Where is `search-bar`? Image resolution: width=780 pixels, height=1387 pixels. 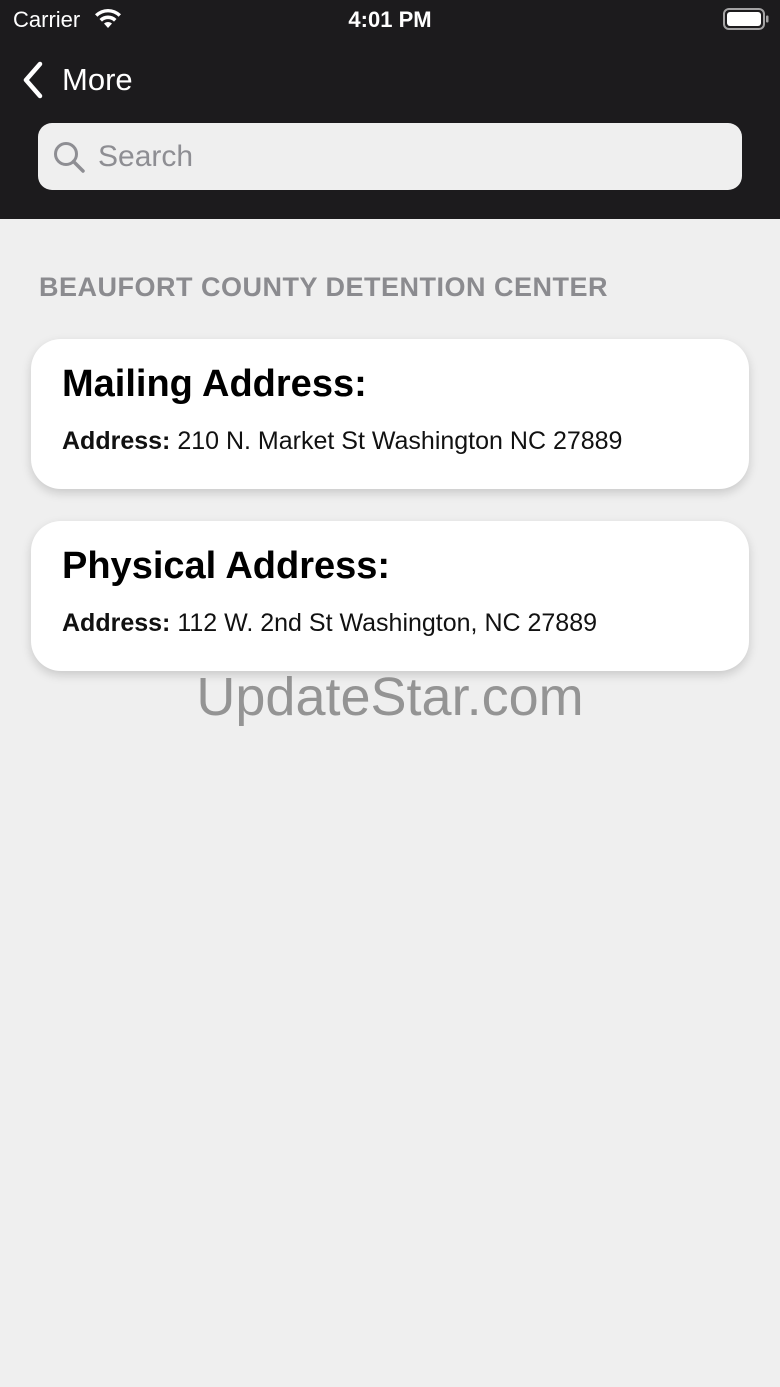
search-bar is located at coordinates (390, 156).